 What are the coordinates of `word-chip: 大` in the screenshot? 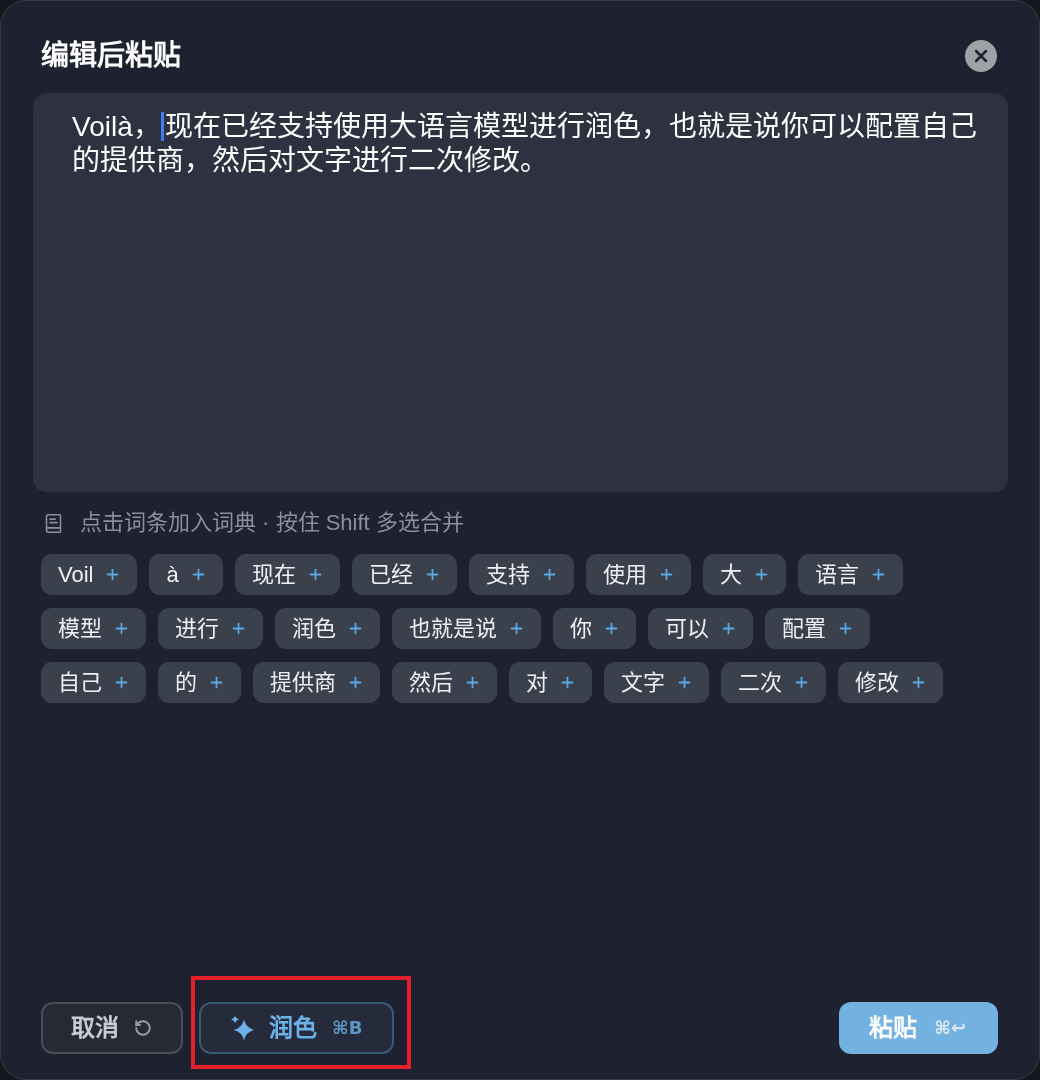 It's located at (744, 574).